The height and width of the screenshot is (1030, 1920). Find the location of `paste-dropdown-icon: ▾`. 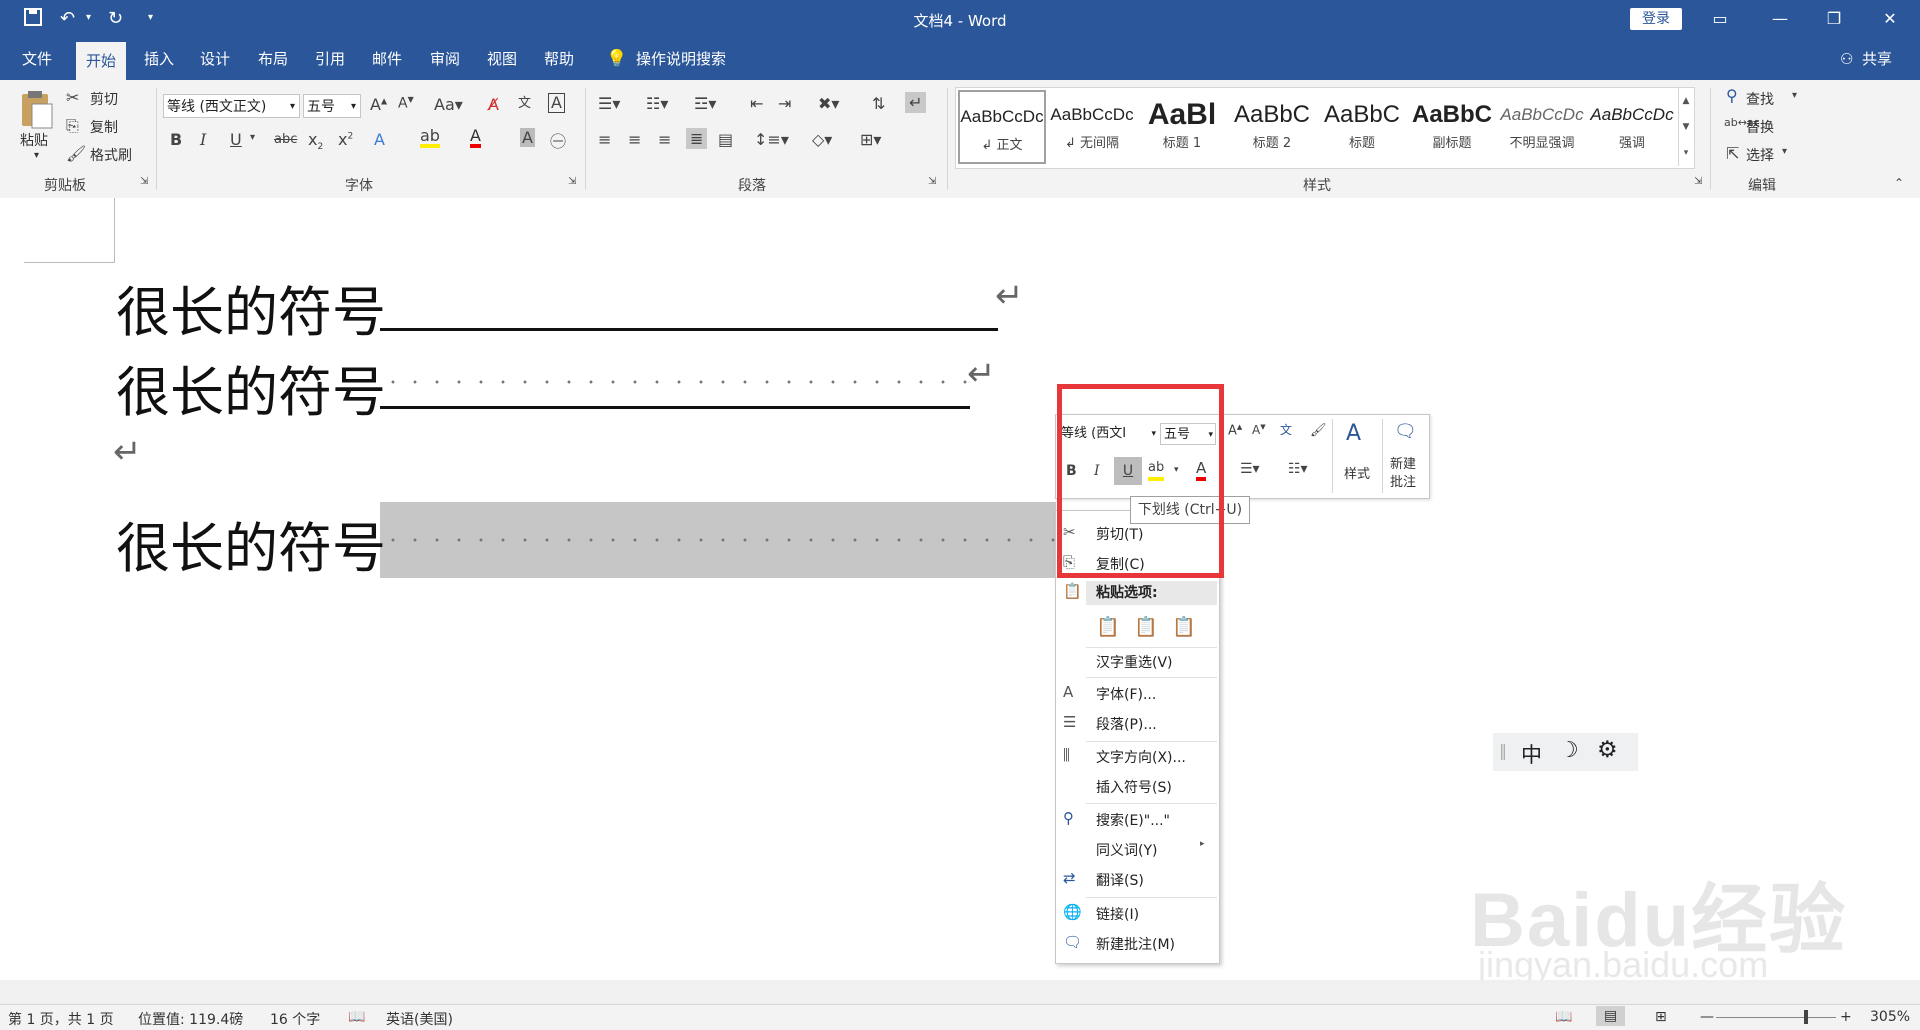

paste-dropdown-icon: ▾ is located at coordinates (36, 155).